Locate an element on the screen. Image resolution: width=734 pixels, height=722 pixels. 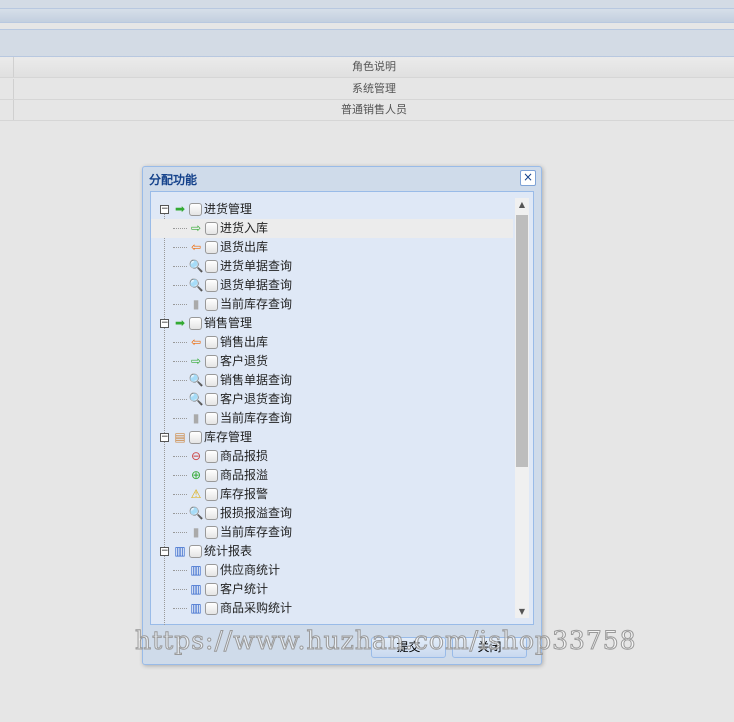
tree-item: ⊕ 商品报溢 is located at coordinates (332, 475).